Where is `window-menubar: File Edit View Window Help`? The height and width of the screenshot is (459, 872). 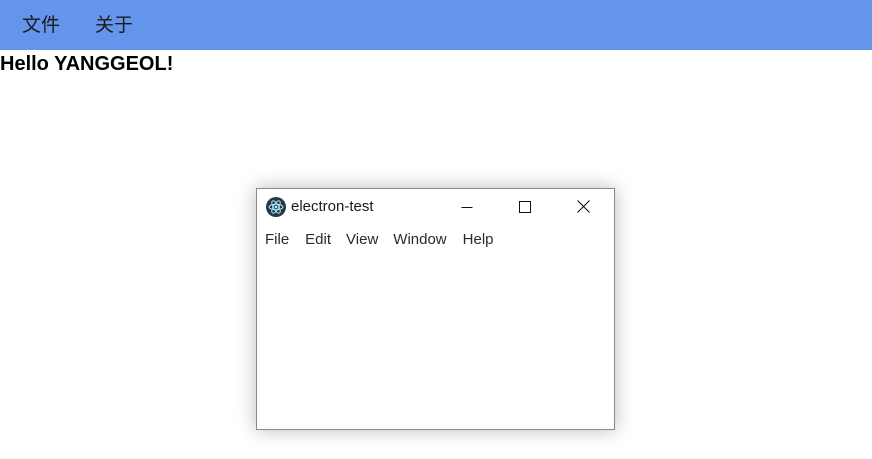 window-menubar: File Edit View Window Help is located at coordinates (375, 240).